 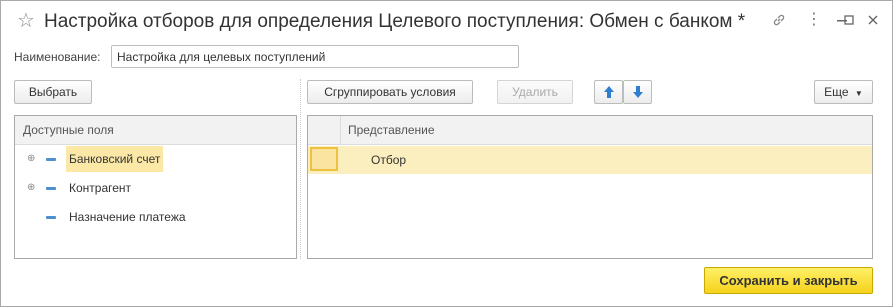 What do you see at coordinates (590, 130) in the screenshot?
I see `filter-table-header: Представление` at bounding box center [590, 130].